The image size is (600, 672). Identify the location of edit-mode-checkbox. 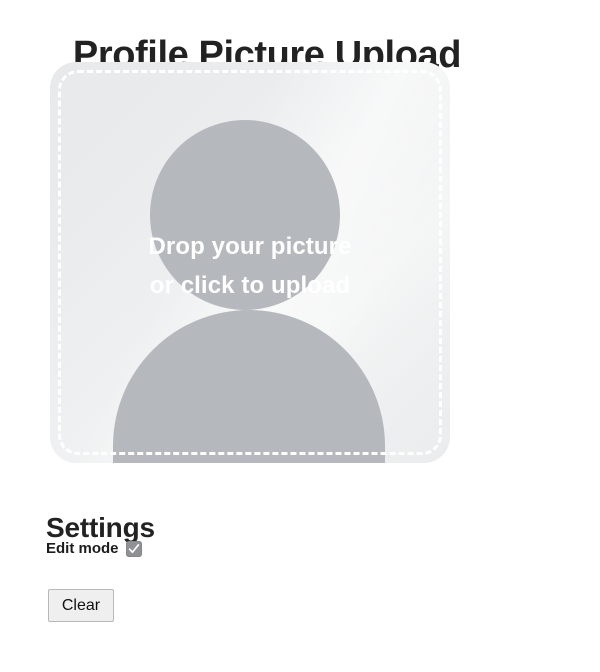
(133, 549).